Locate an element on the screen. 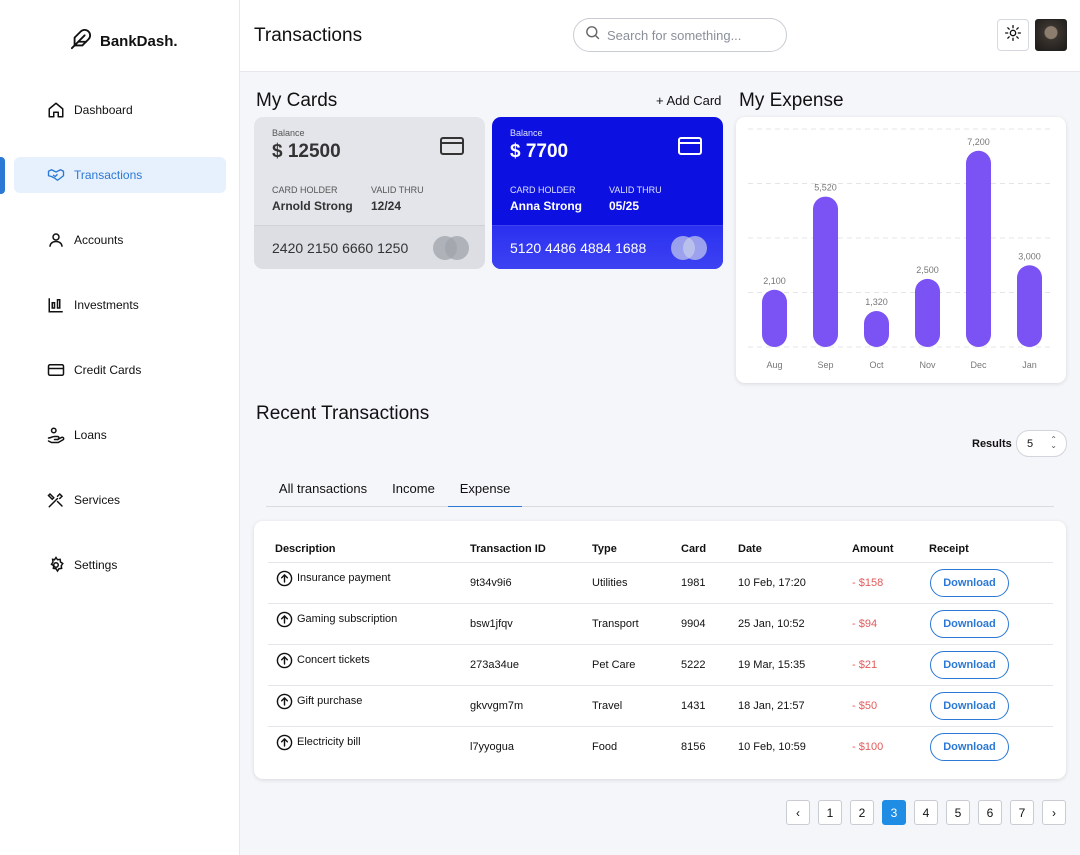 The width and height of the screenshot is (1080, 855). chart-x-tick-label: Oct is located at coordinates (876, 365).